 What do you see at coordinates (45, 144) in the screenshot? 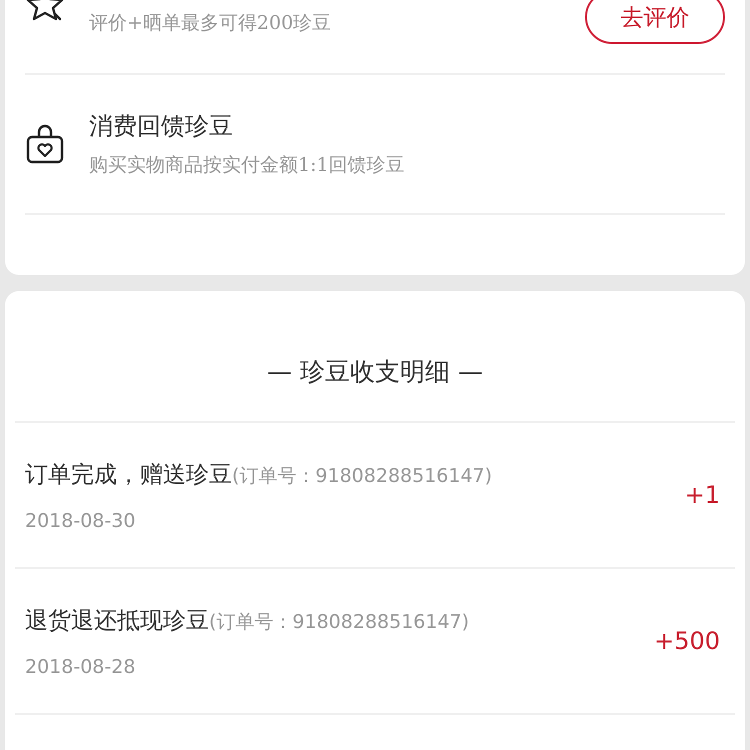
I see `shopping-bag-icon` at bounding box center [45, 144].